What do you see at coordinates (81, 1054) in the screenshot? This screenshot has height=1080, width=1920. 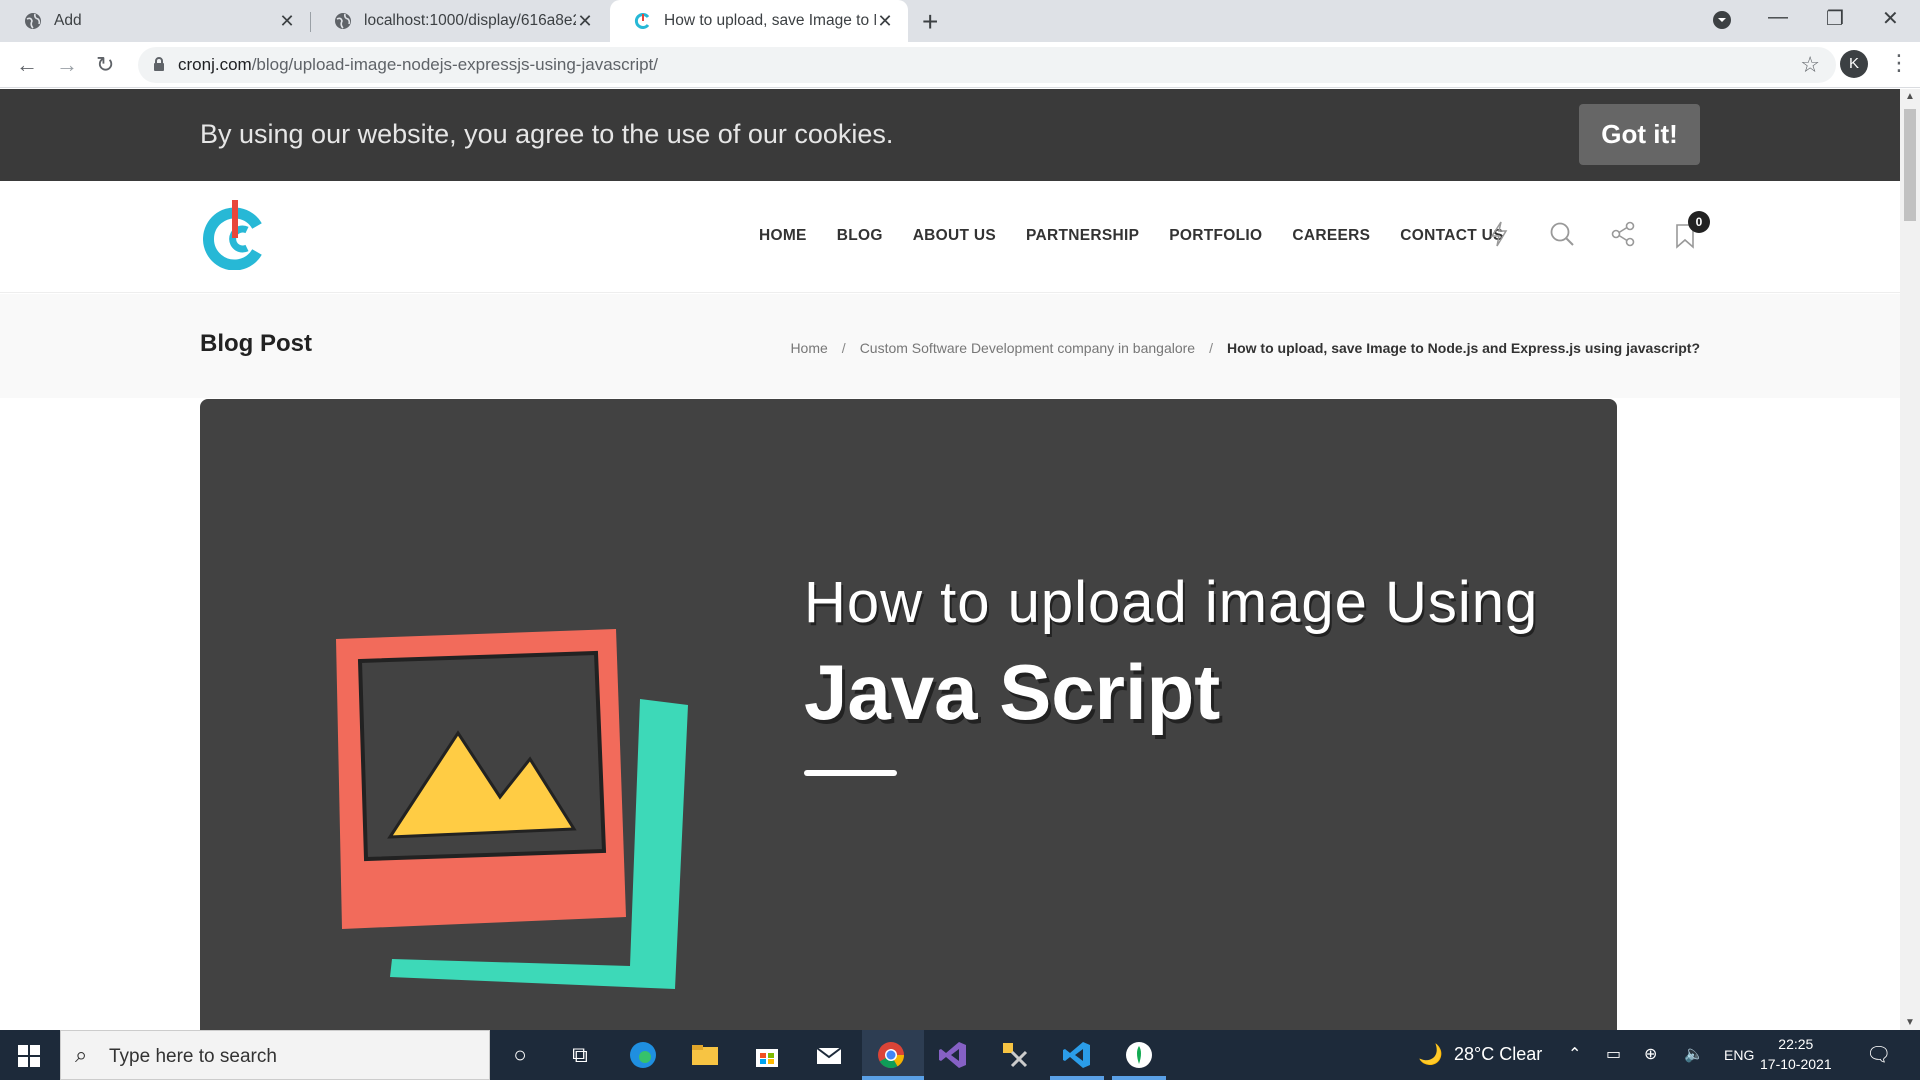 I see `search-icon: ⌕` at bounding box center [81, 1054].